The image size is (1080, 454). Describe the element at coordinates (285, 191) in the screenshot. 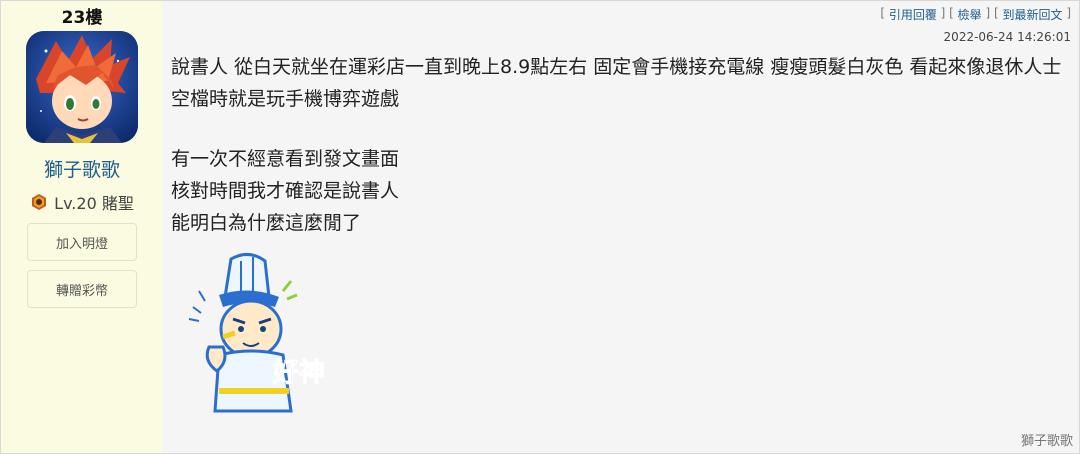

I see `post-line: 核對時間我才確認是說書人` at that location.